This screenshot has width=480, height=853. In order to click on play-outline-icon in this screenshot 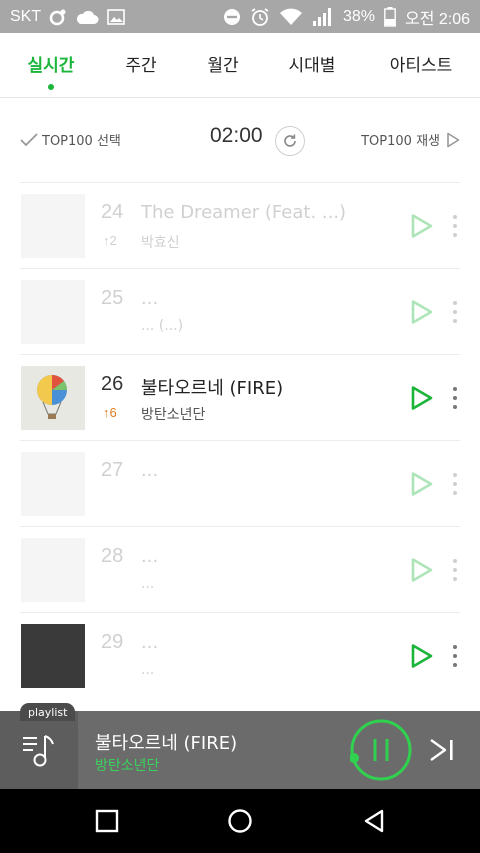, I will do `click(453, 139)`.